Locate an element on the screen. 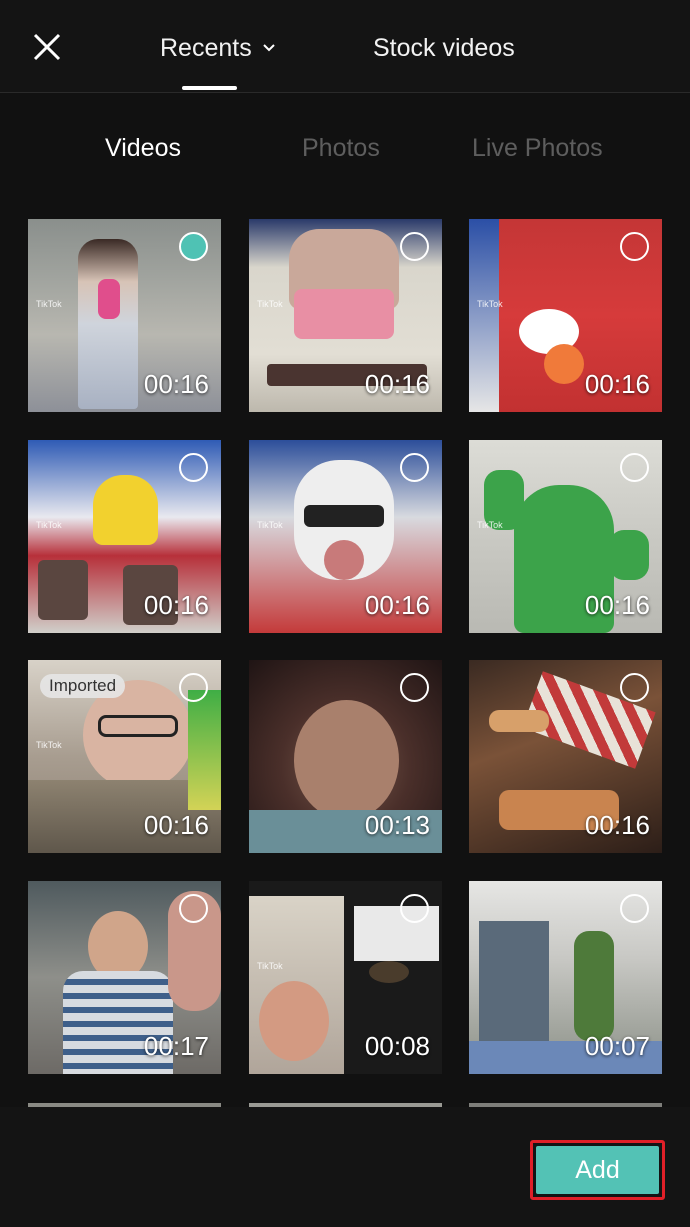  close-button is located at coordinates (47, 47).